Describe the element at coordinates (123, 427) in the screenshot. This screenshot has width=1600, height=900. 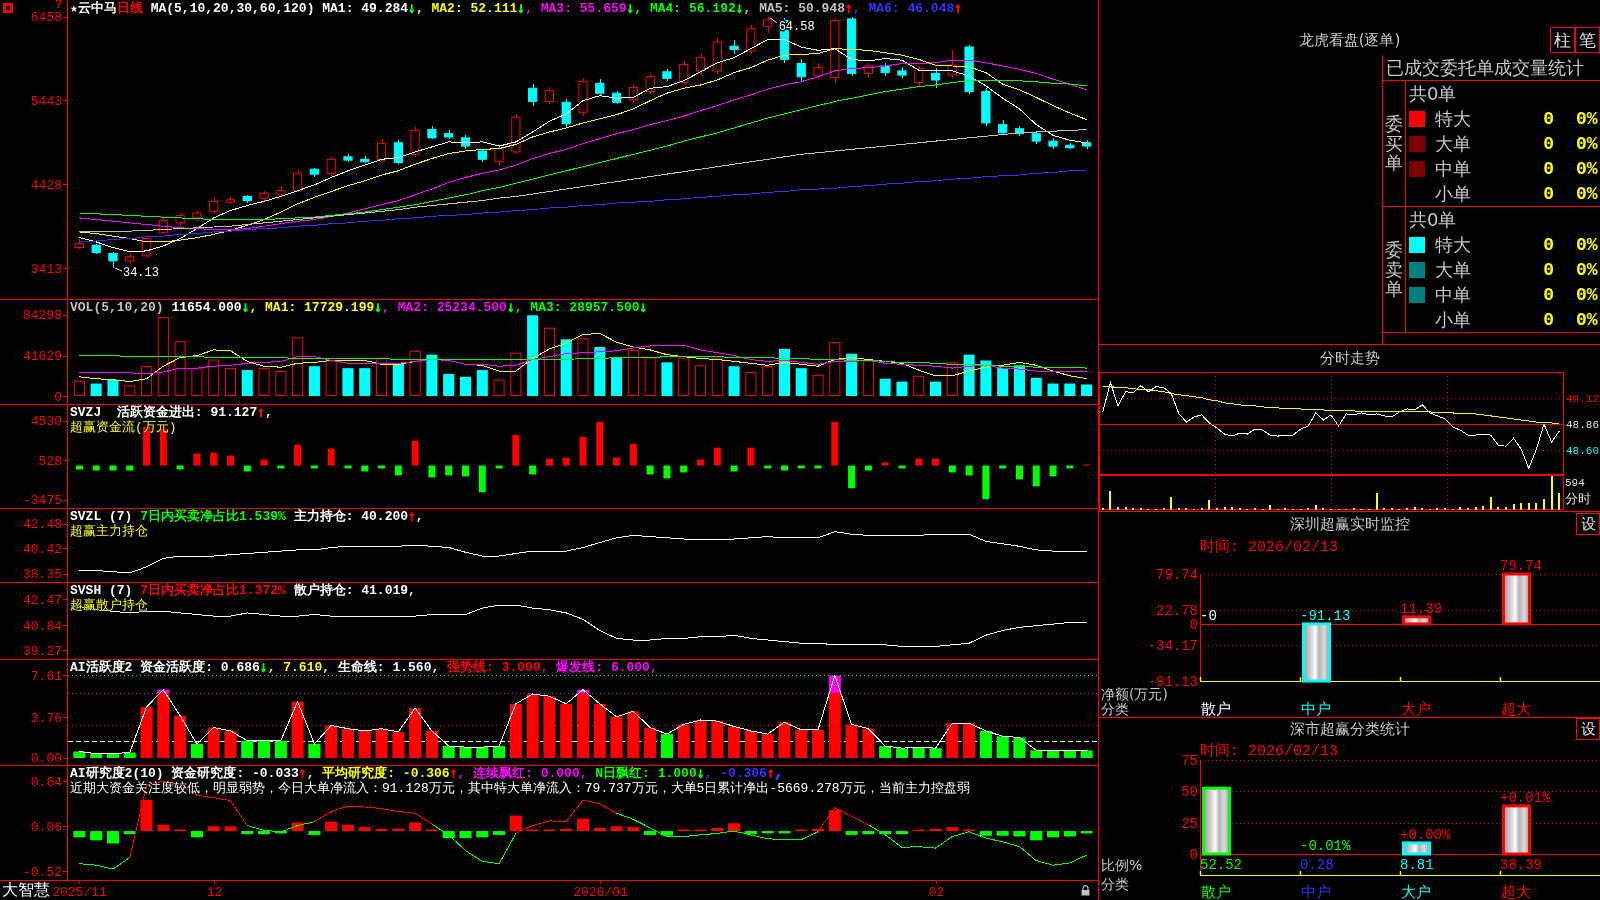
I see `indicator-subtitle: 超赢资金流(万元)` at that location.